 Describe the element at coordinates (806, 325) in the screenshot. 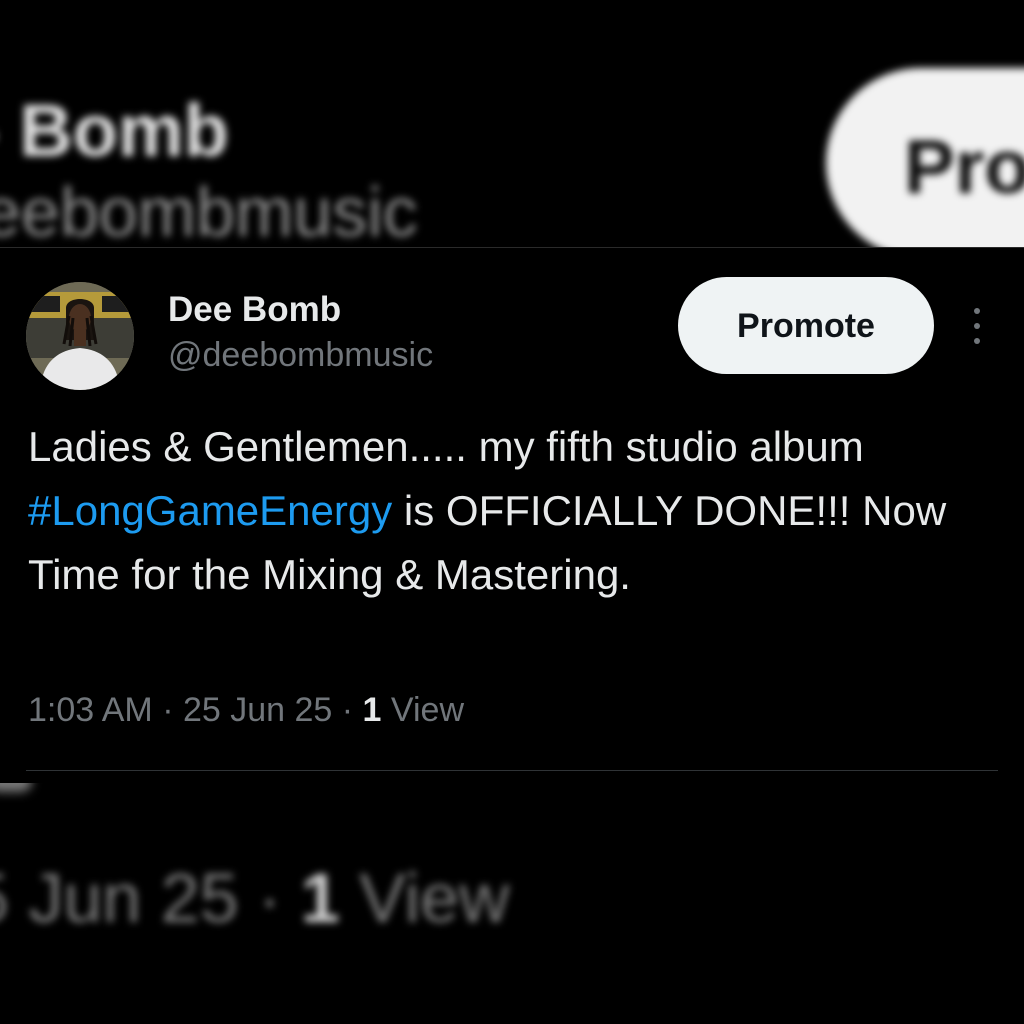

I see `promote-button: Promote` at that location.